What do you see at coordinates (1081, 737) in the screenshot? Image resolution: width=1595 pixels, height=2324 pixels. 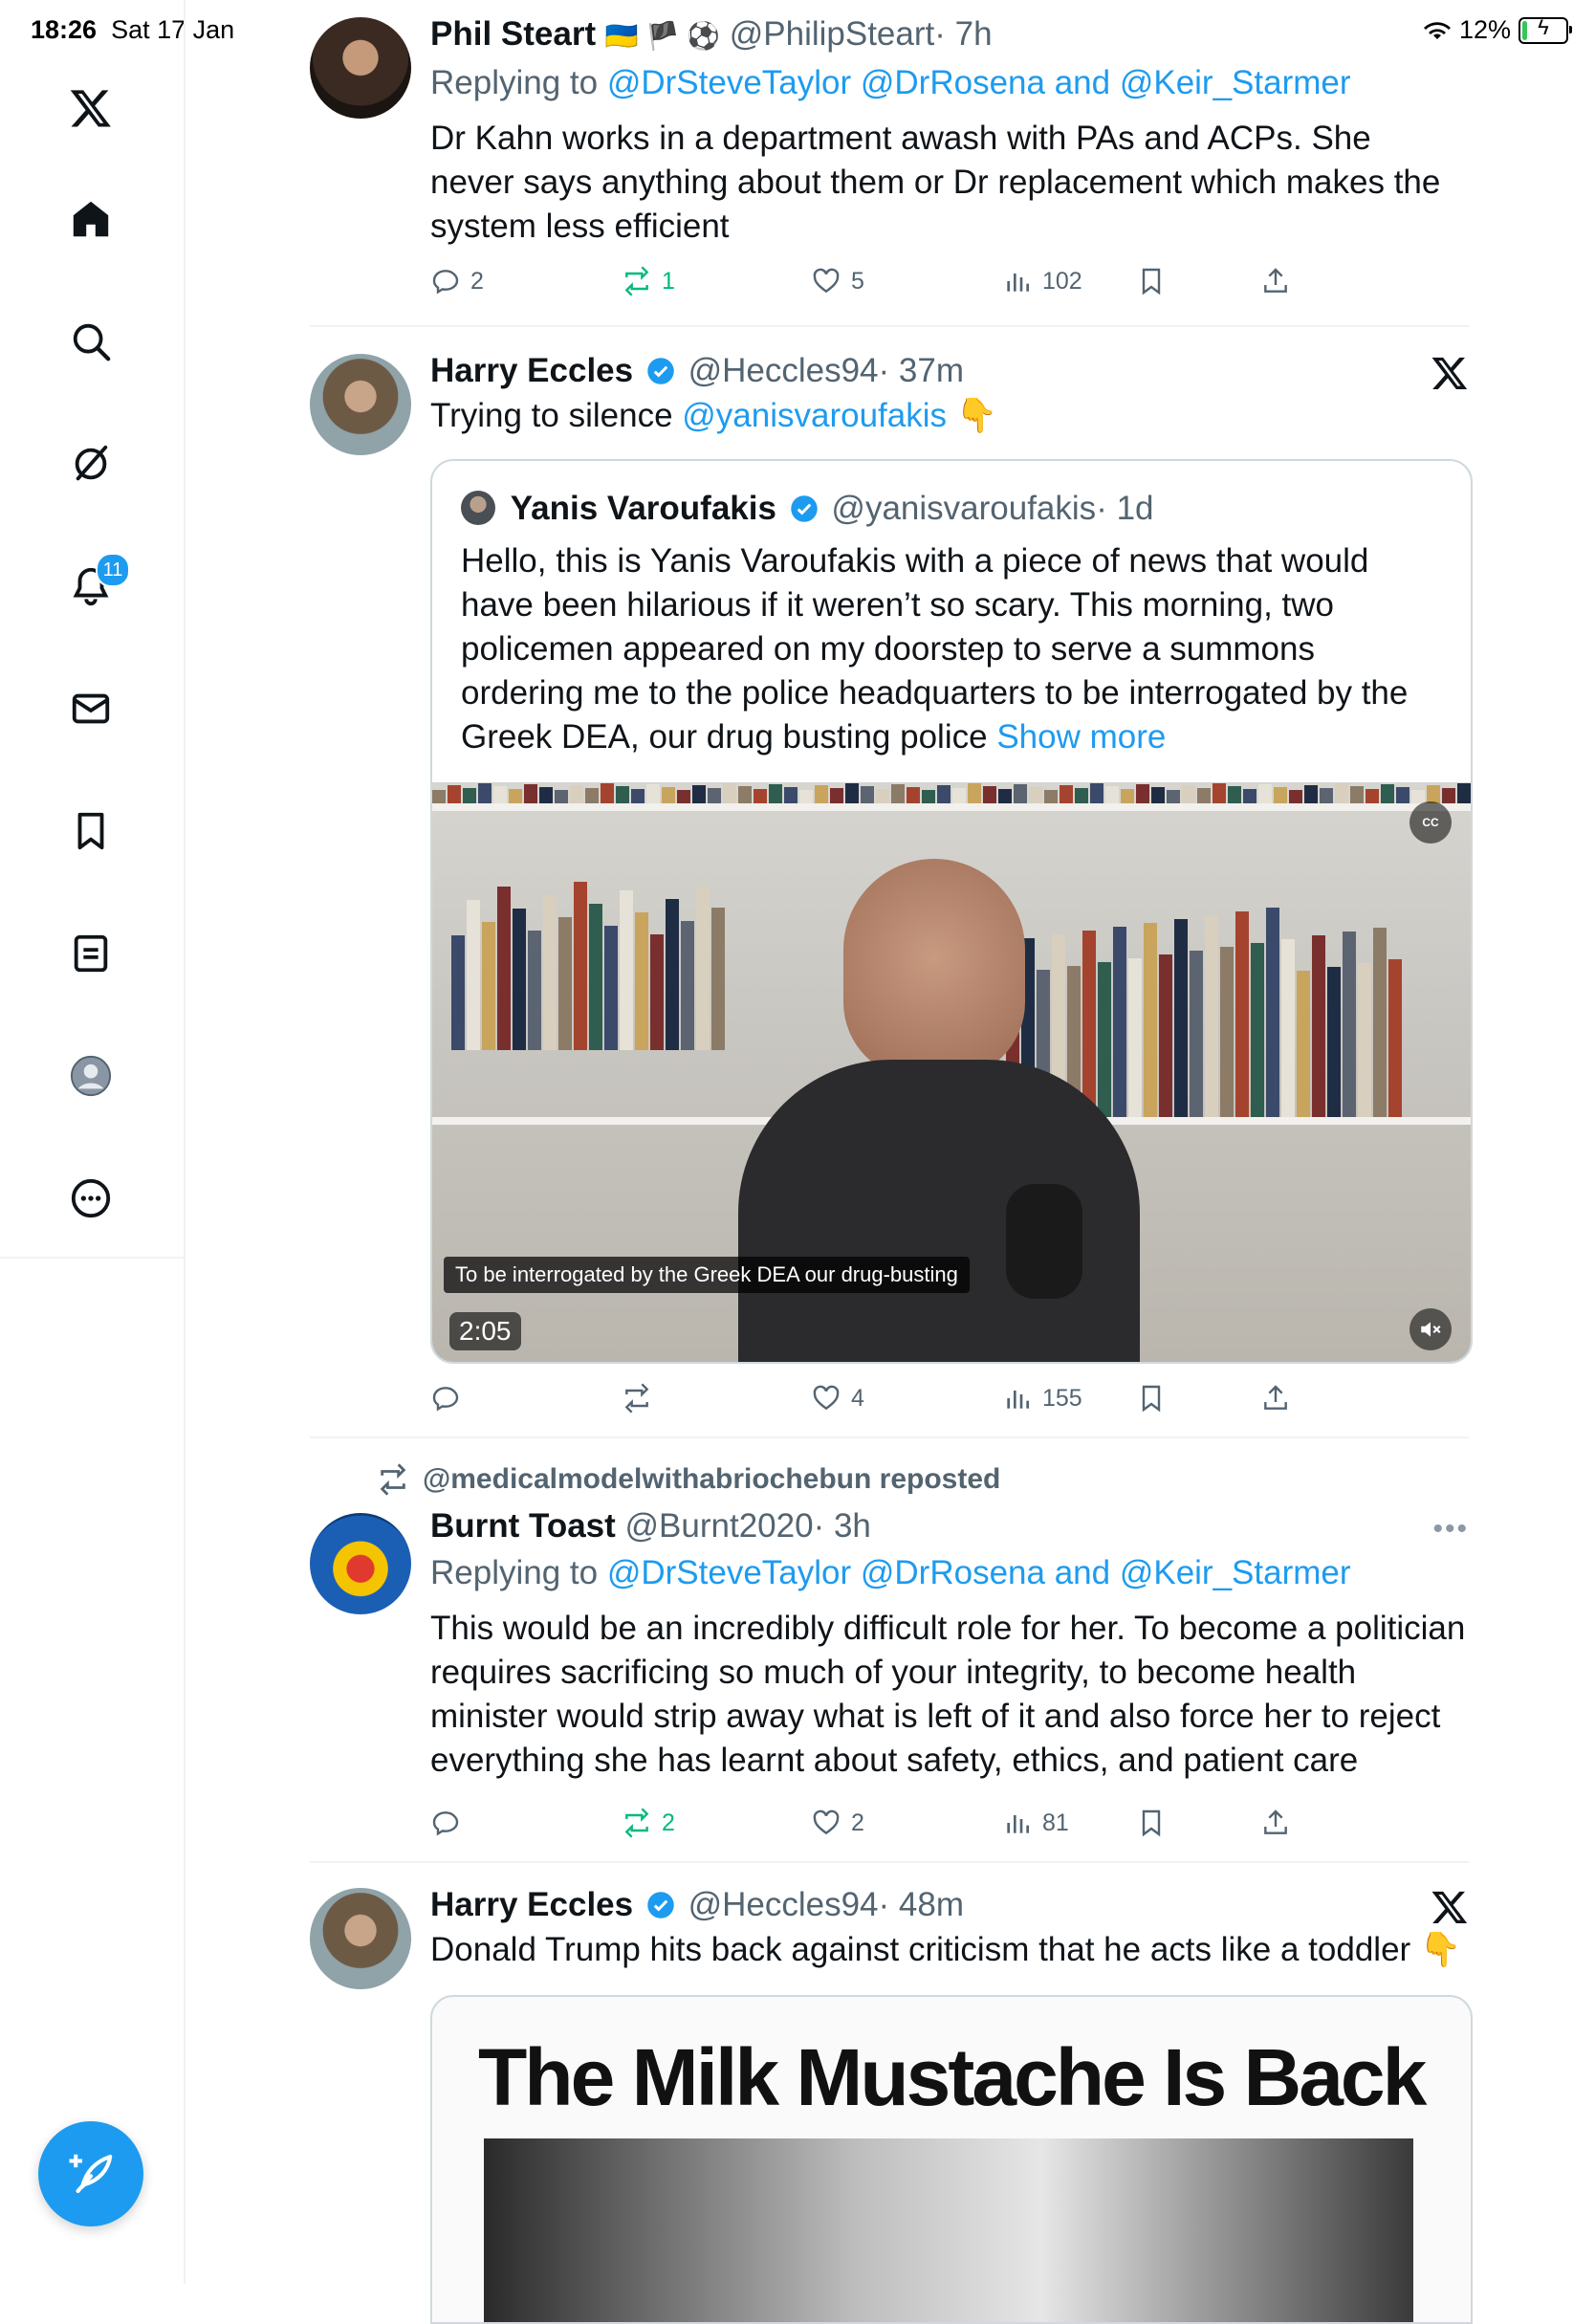 I see `show-more-link: Show more` at bounding box center [1081, 737].